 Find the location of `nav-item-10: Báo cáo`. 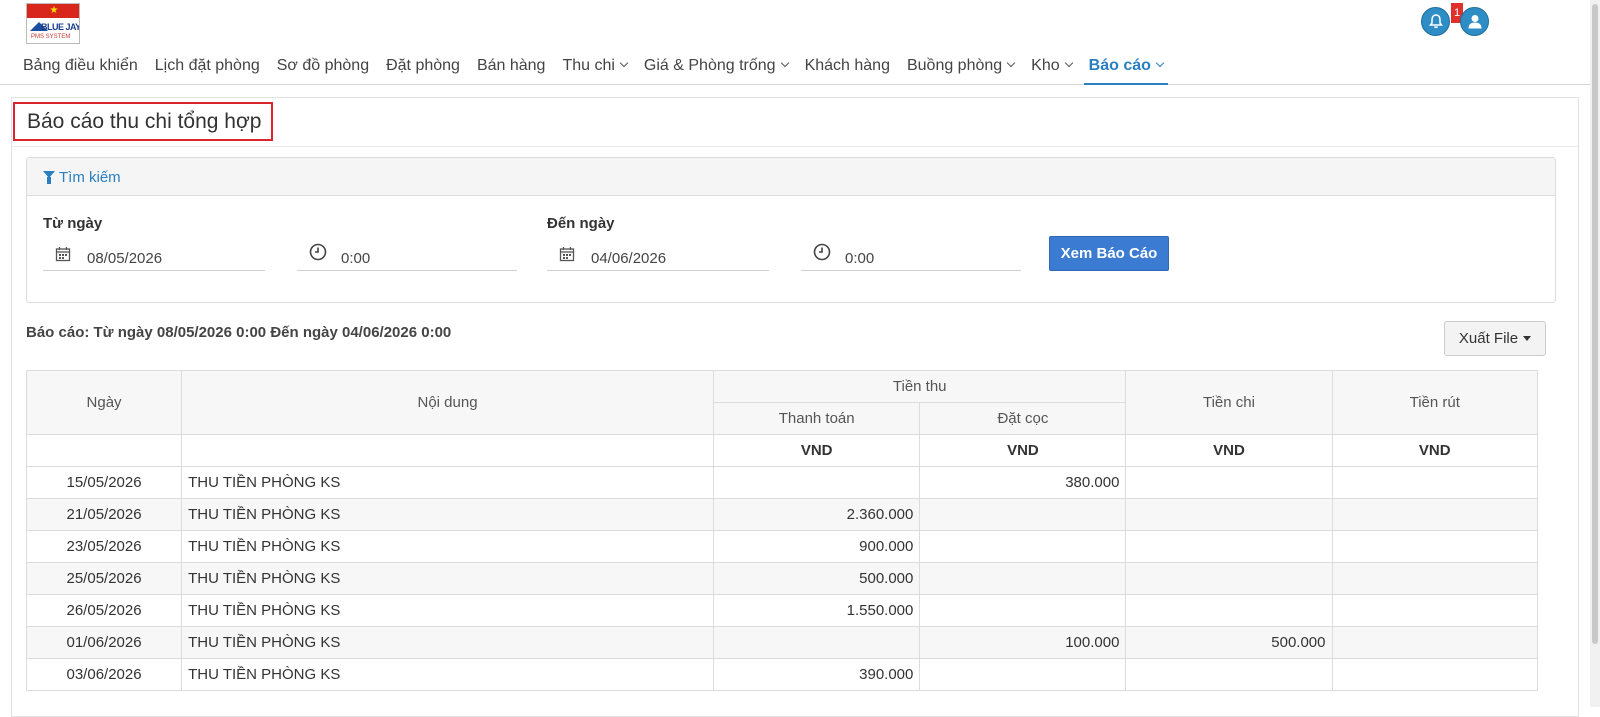

nav-item-10: Báo cáo is located at coordinates (1125, 69).